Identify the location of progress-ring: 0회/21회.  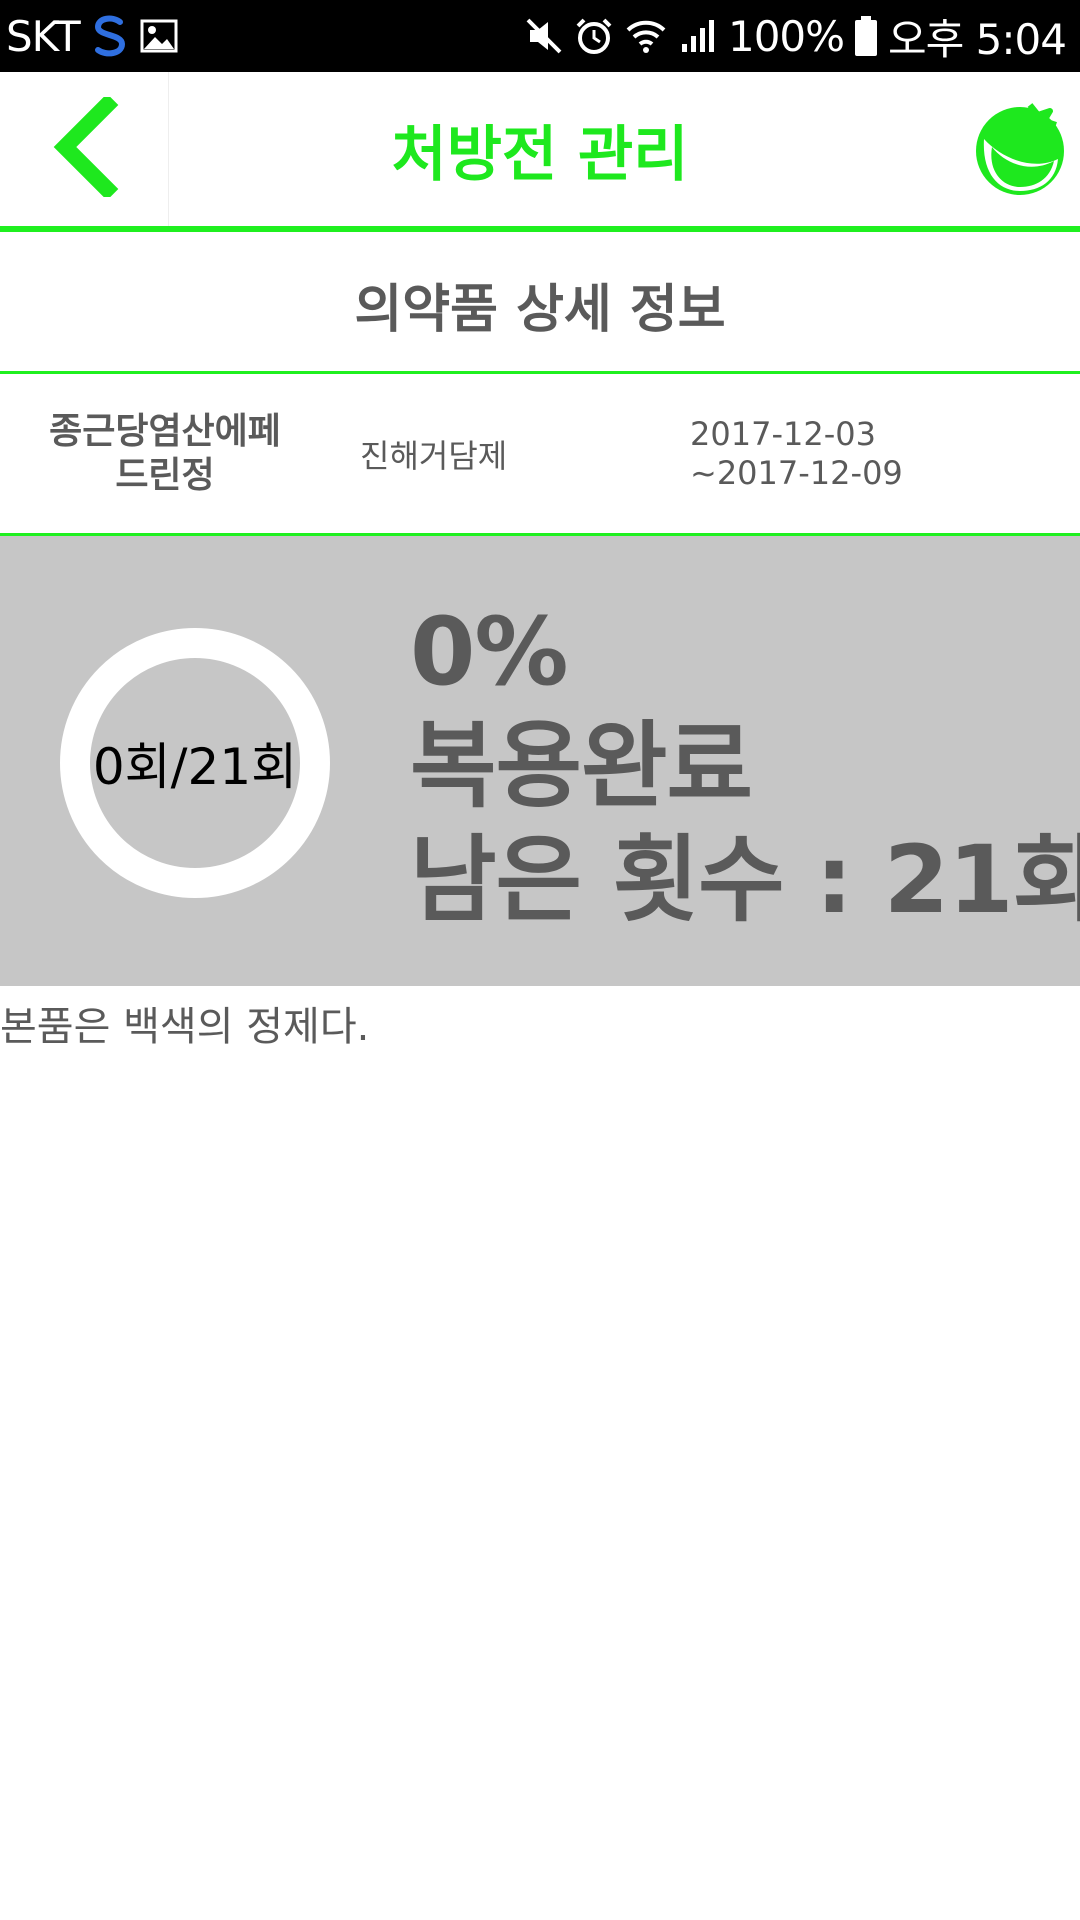
(195, 763).